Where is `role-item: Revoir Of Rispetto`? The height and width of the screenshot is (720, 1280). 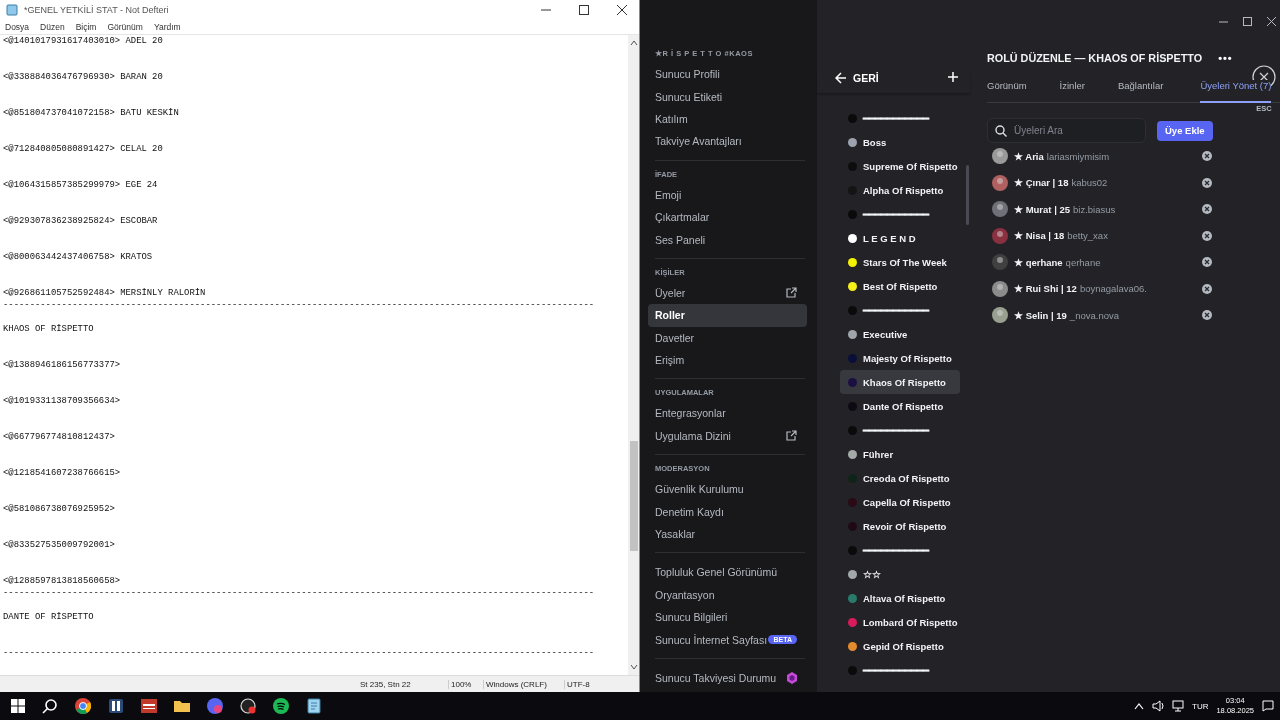
role-item: Revoir Of Rispetto is located at coordinates (900, 526).